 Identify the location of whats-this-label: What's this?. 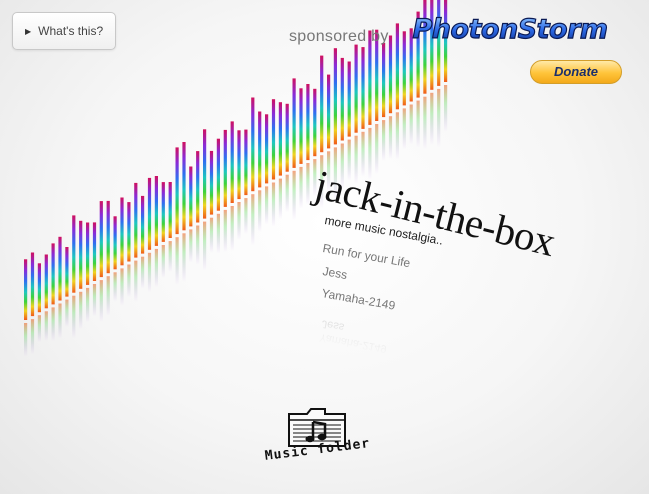
(71, 31).